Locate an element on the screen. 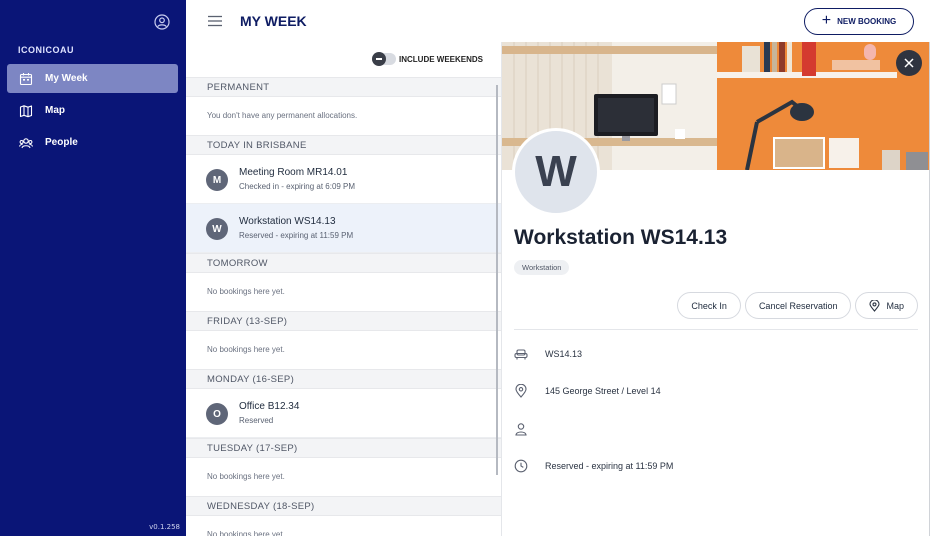 This screenshot has height=536, width=930. sidebar-item-people: People is located at coordinates (92, 142).